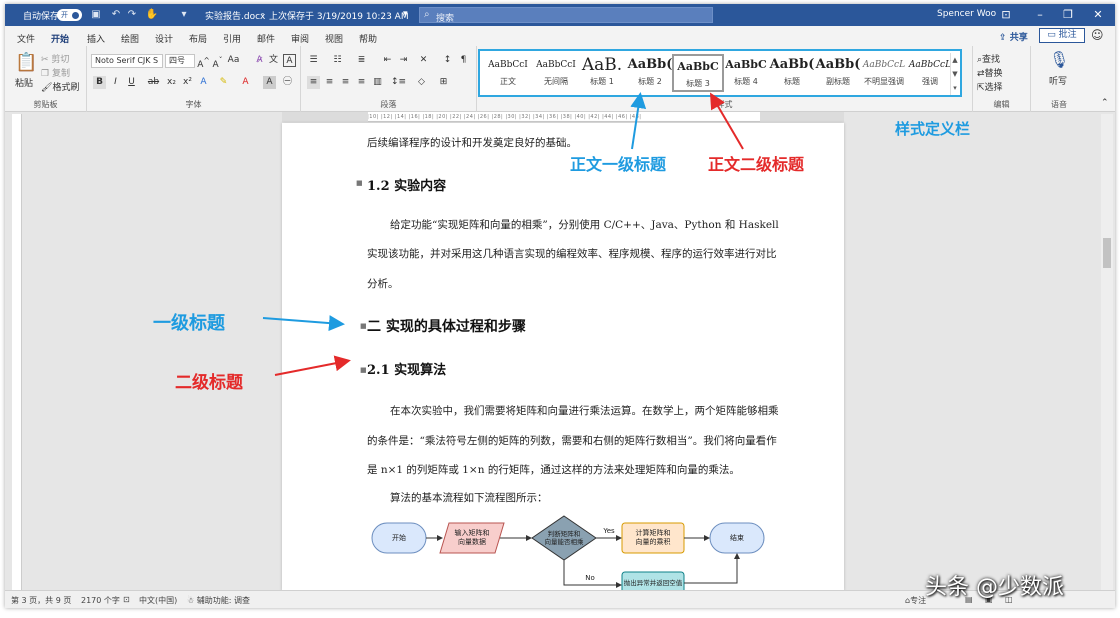 The width and height of the screenshot is (1120, 618). What do you see at coordinates (447, 60) in the screenshot?
I see `sort-icon: ↕` at bounding box center [447, 60].